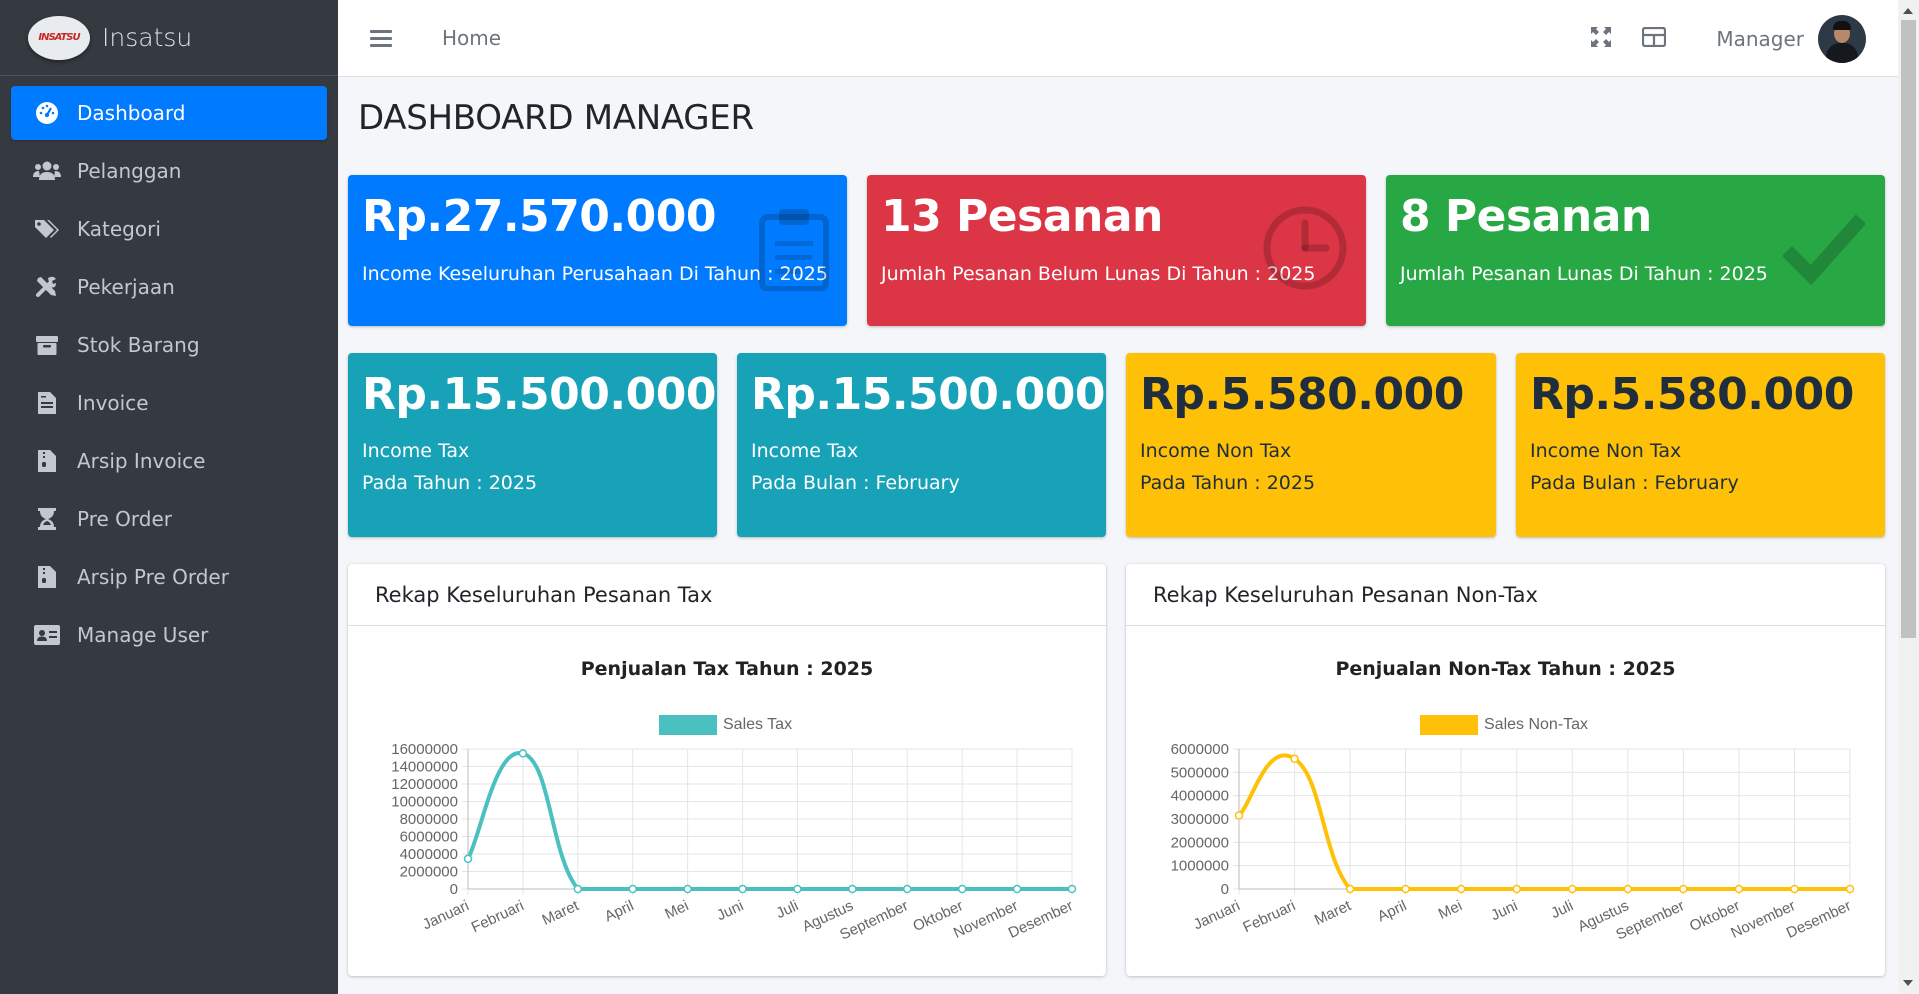  I want to click on menu-toggle-icon, so click(381, 38).